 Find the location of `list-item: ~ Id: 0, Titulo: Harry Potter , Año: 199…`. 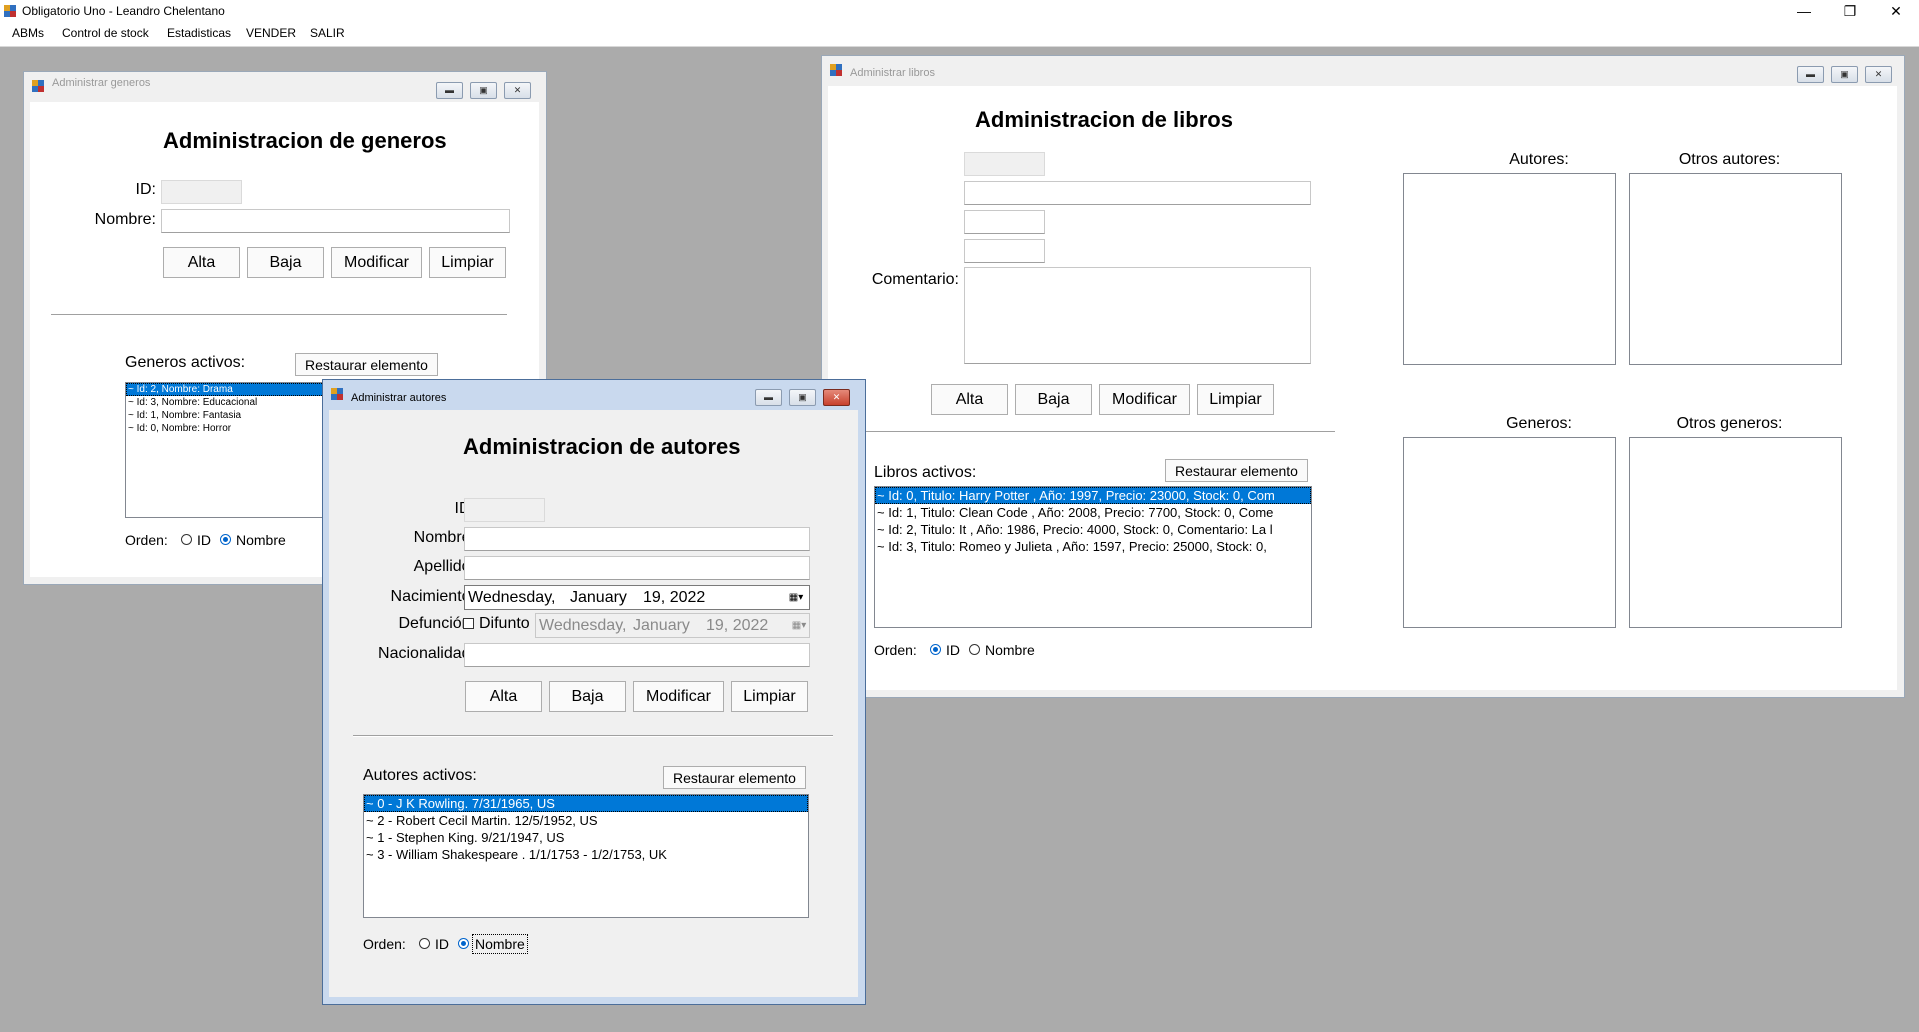

list-item: ~ Id: 0, Titulo: Harry Potter , Año: 199… is located at coordinates (1093, 495).